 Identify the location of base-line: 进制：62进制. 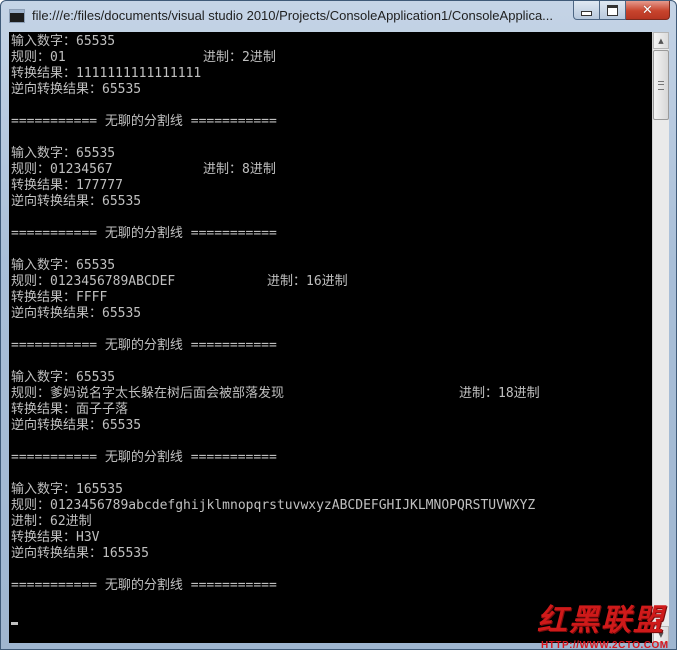
(51, 521).